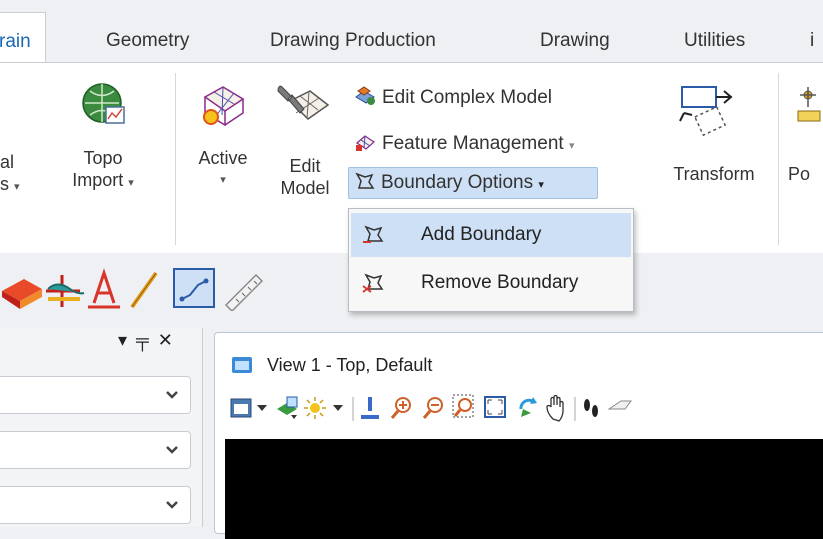  I want to click on fit-view-icon, so click(495, 407).